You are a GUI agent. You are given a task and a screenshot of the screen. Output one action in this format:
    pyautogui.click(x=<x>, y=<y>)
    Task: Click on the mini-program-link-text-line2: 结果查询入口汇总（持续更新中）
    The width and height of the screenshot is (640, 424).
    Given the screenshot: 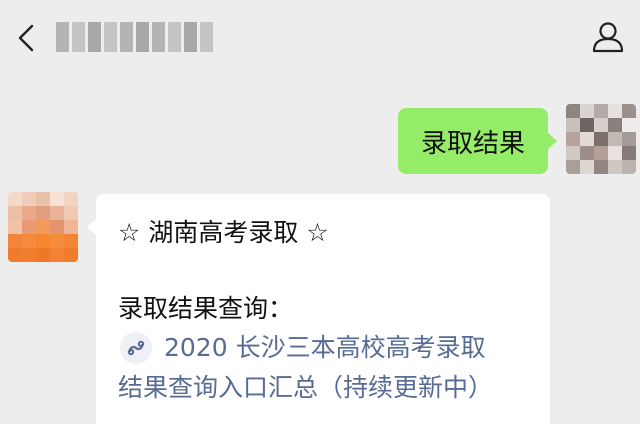 What is the action you would take?
    pyautogui.click(x=324, y=388)
    